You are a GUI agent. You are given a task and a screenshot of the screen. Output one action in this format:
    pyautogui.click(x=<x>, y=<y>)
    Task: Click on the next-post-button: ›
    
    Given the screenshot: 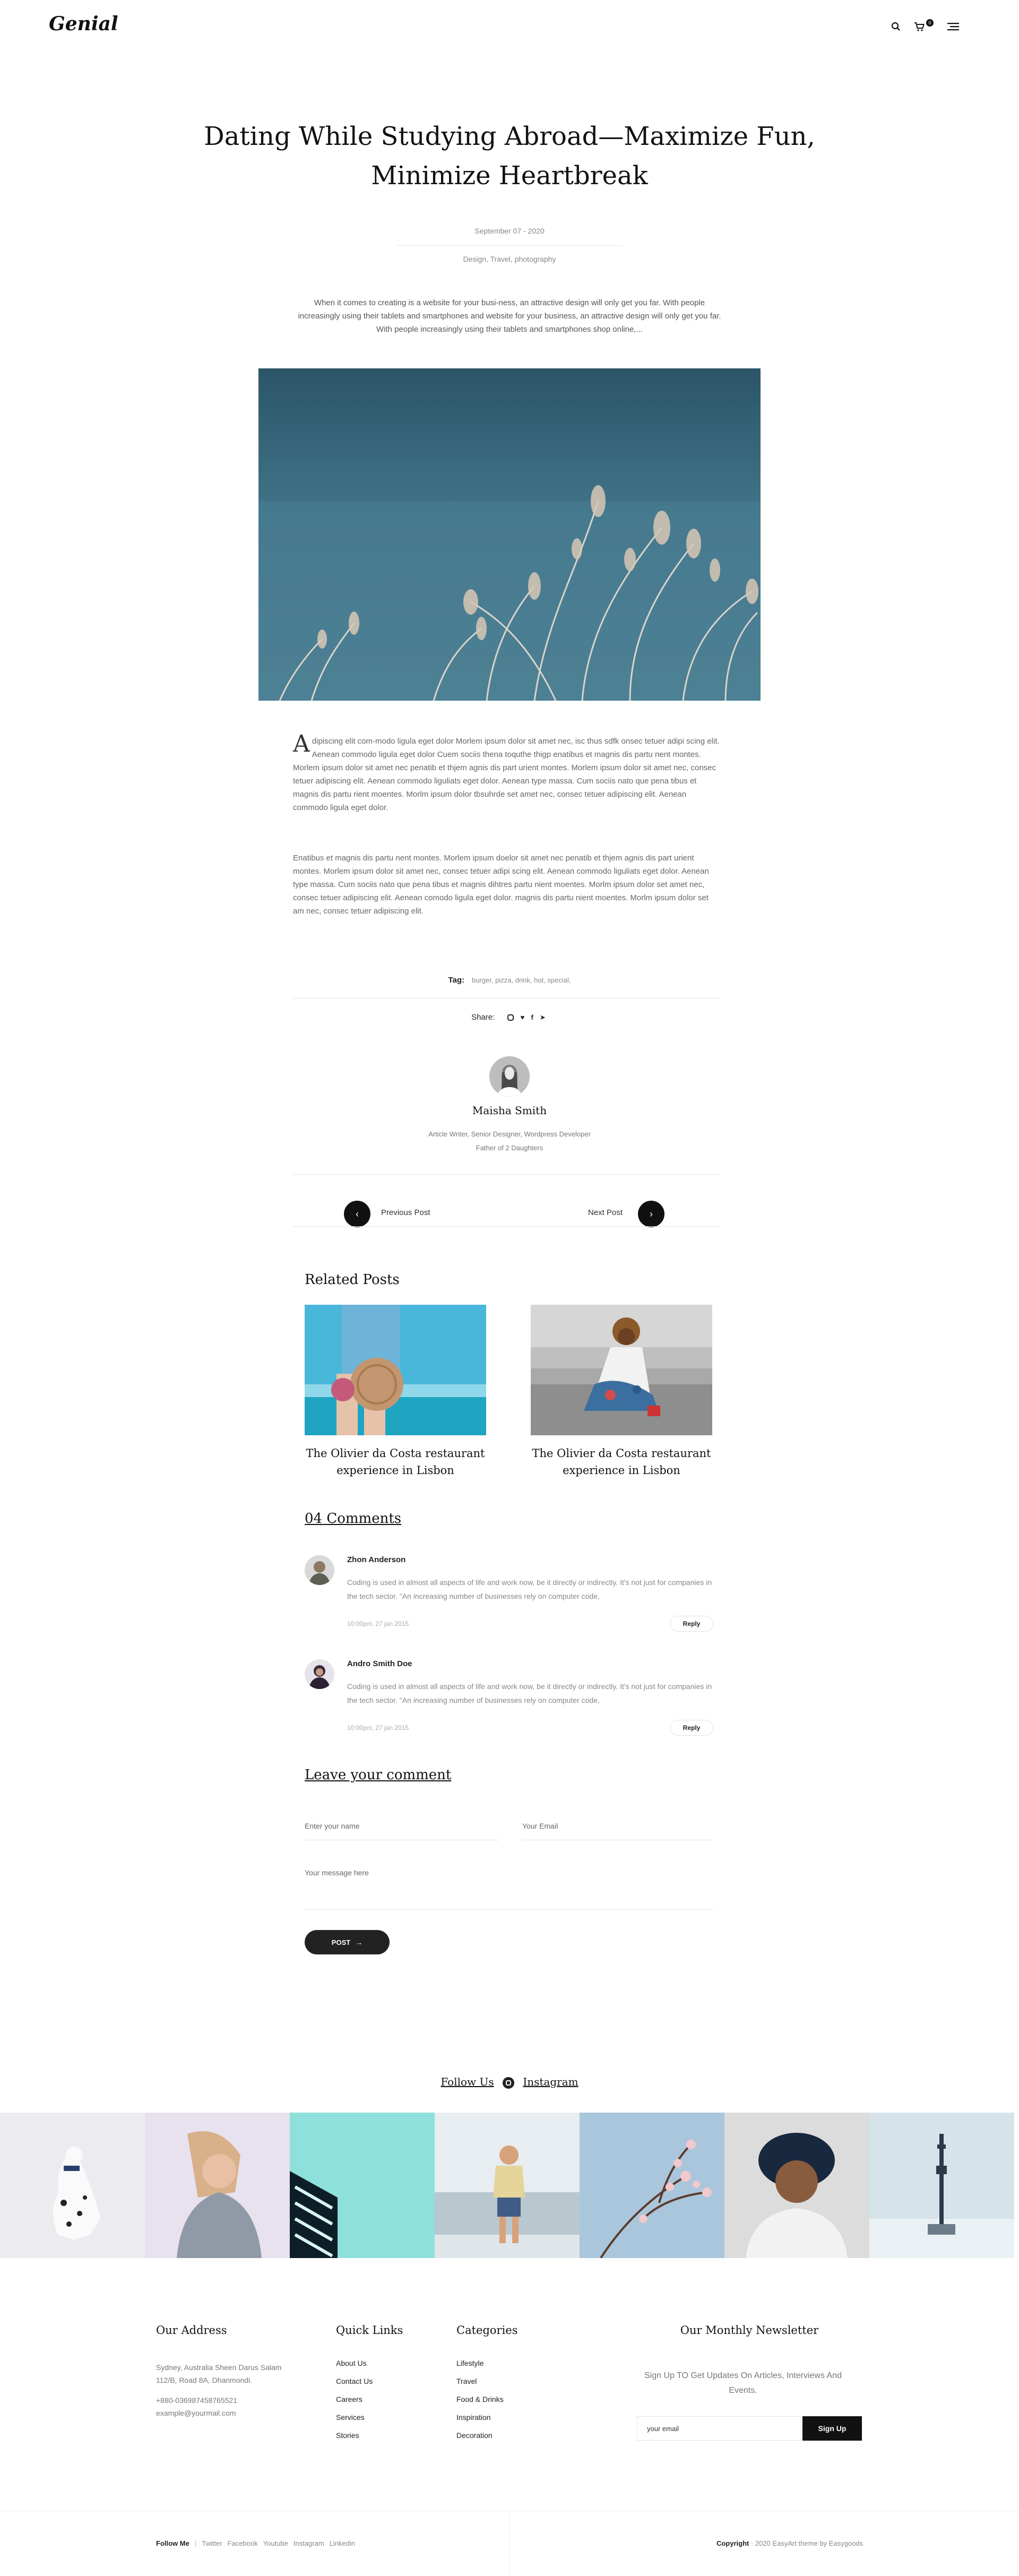 What is the action you would take?
    pyautogui.click(x=651, y=1214)
    